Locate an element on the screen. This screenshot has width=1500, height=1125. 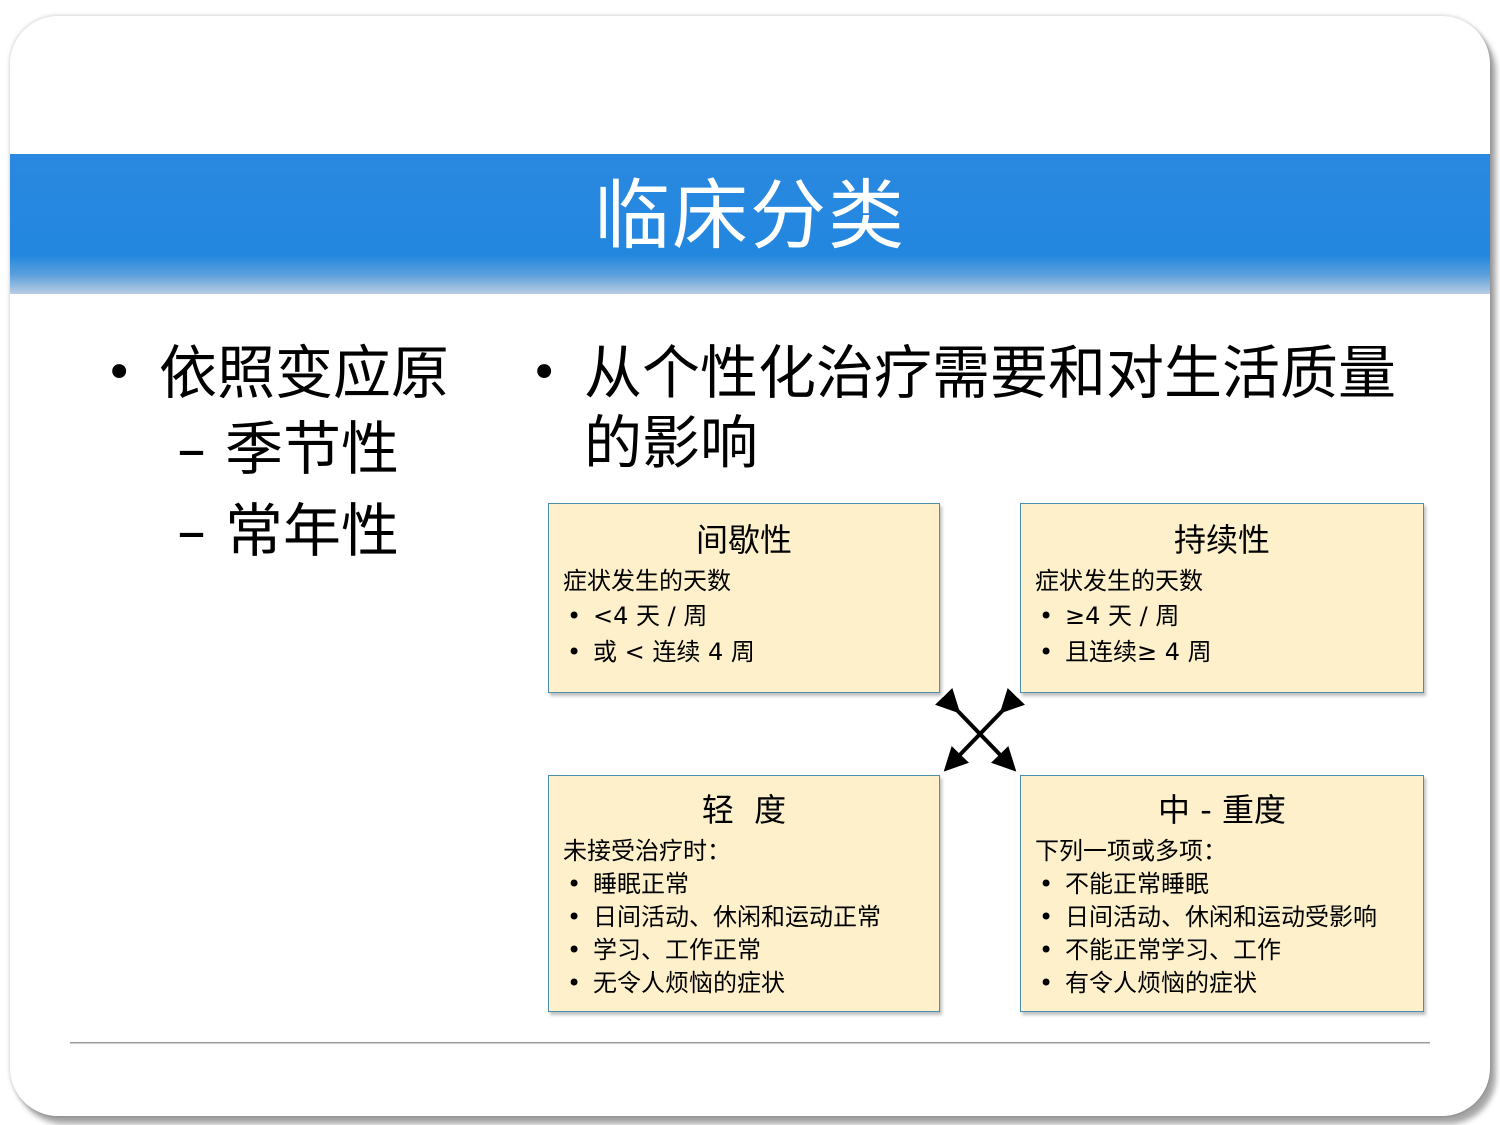
title-band: 临床分类 is located at coordinates (750, 224).